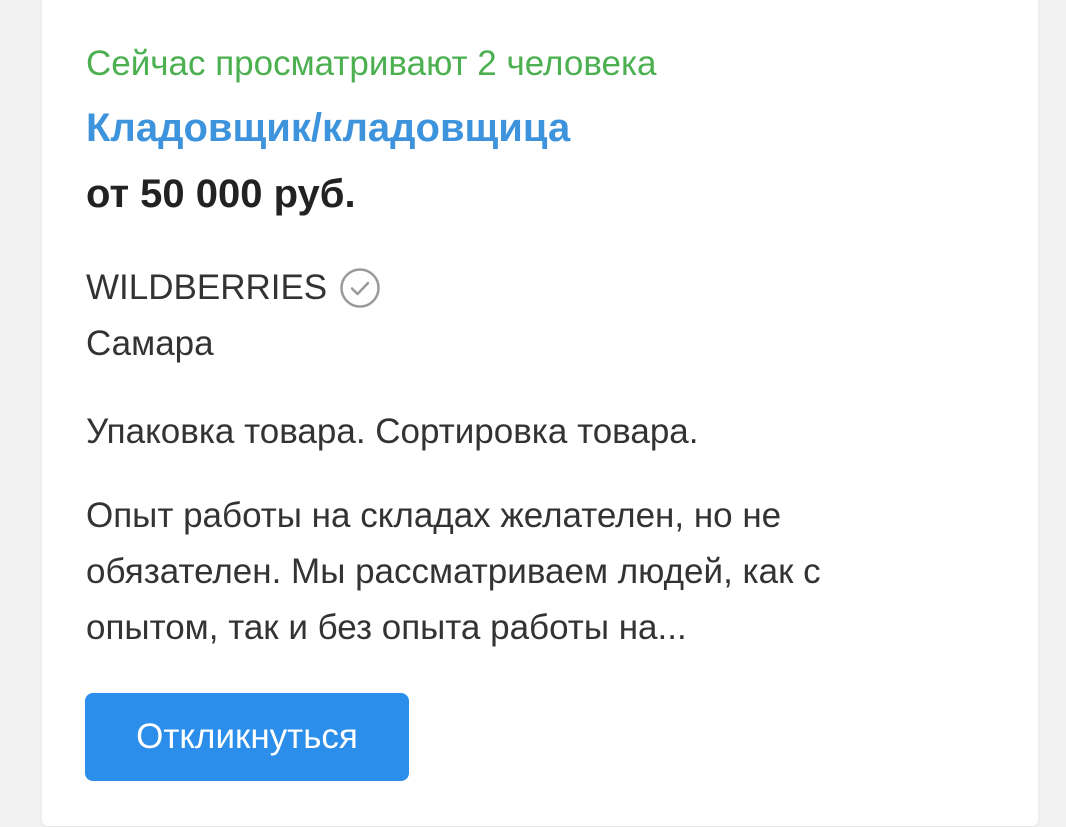 The image size is (1066, 827). I want to click on verified-check-icon, so click(360, 288).